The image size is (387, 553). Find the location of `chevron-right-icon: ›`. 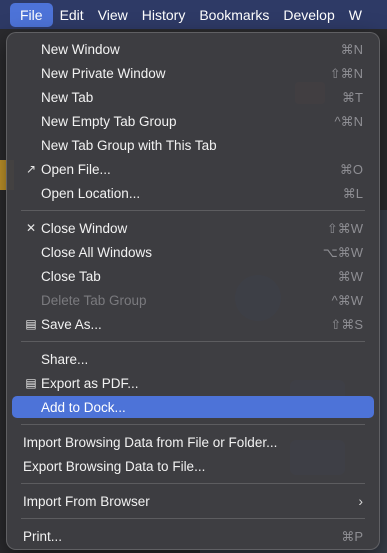

chevron-right-icon: › is located at coordinates (360, 501).